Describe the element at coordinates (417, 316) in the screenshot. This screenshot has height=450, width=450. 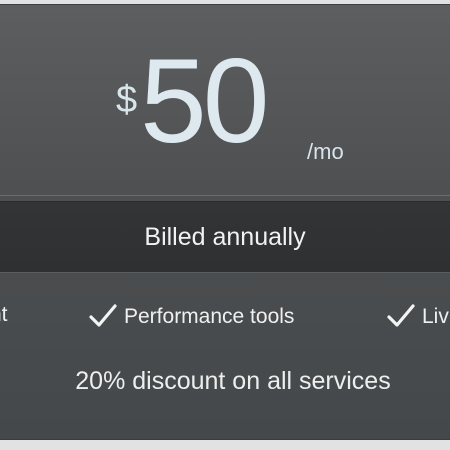
I see `feature-item: Liv` at that location.